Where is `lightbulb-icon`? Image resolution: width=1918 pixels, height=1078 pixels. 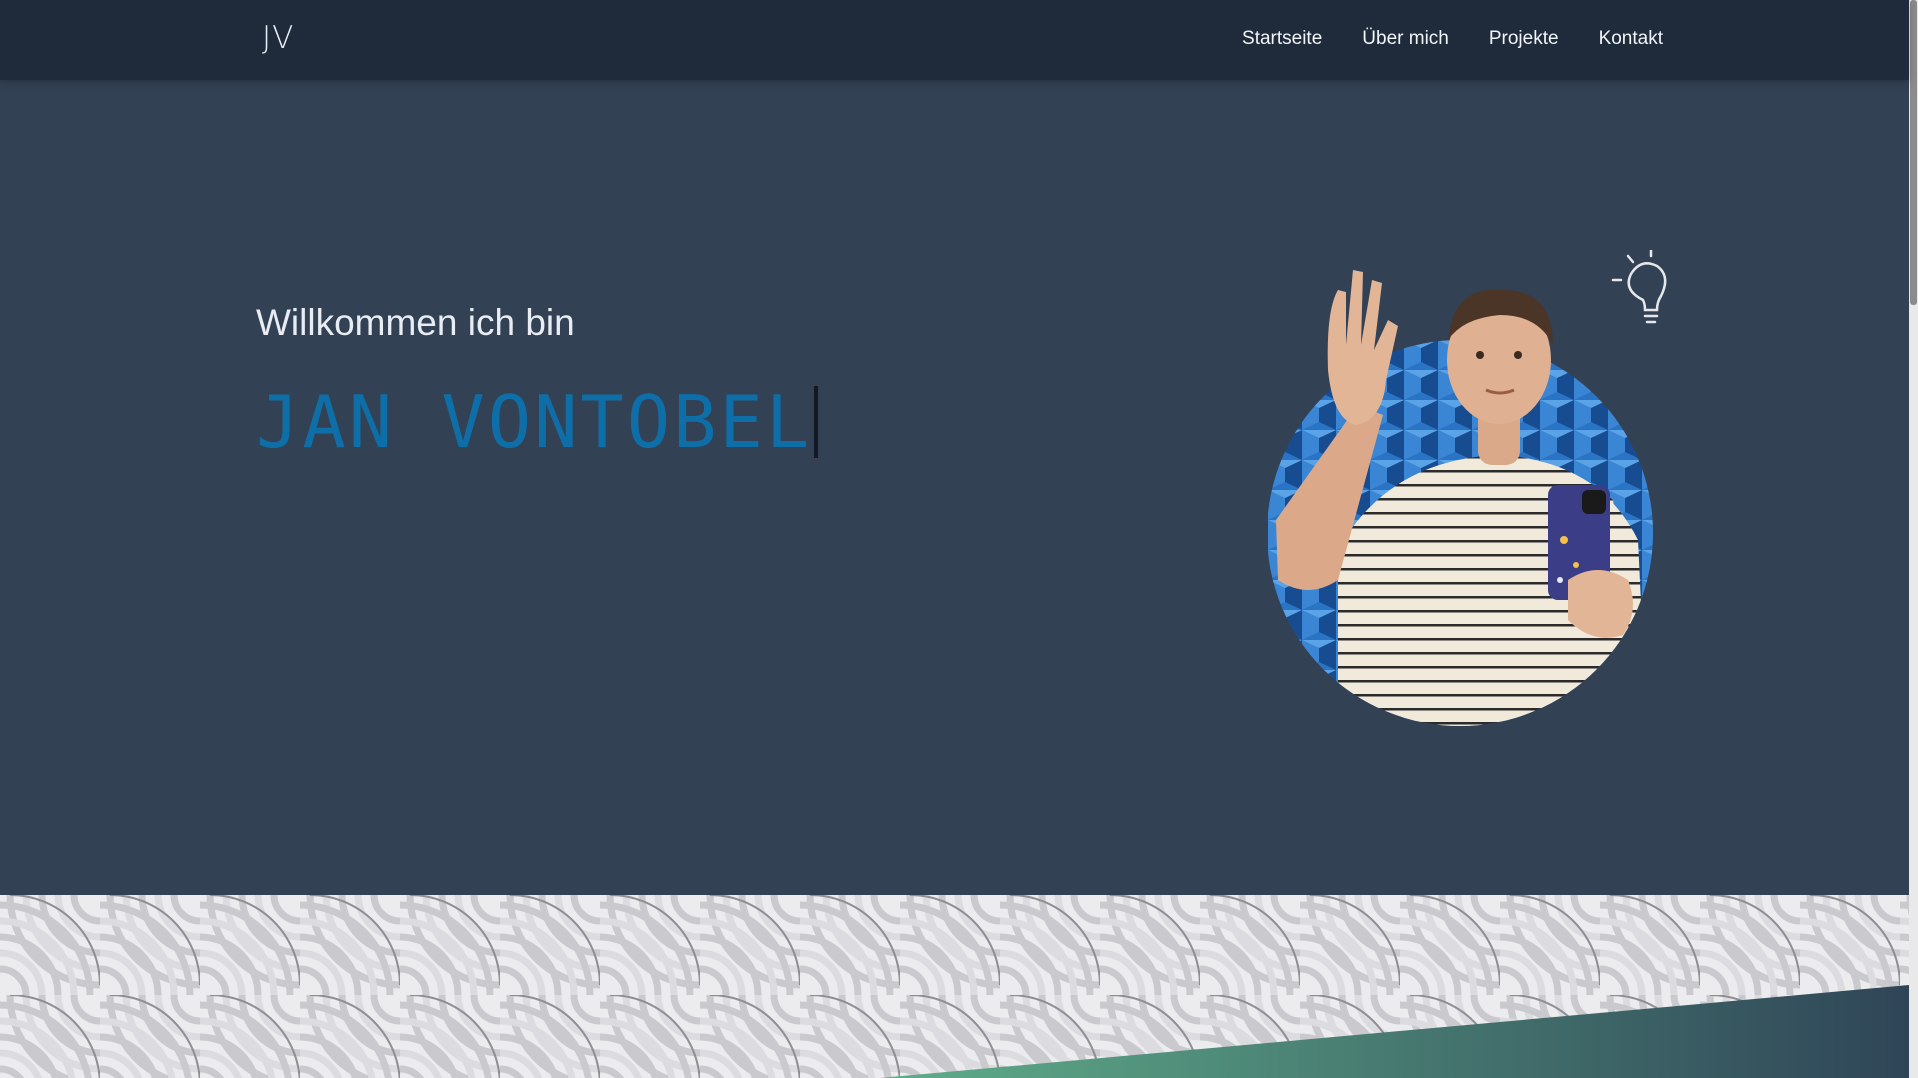 lightbulb-icon is located at coordinates (1639, 287).